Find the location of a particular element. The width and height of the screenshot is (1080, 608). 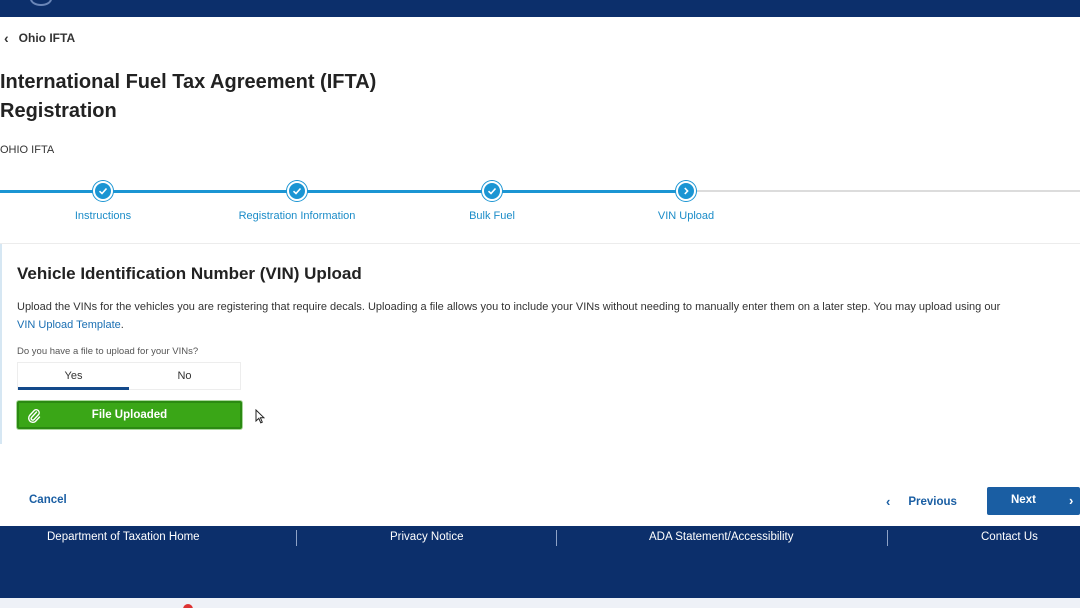

page-title-line2: Registration is located at coordinates (58, 111).